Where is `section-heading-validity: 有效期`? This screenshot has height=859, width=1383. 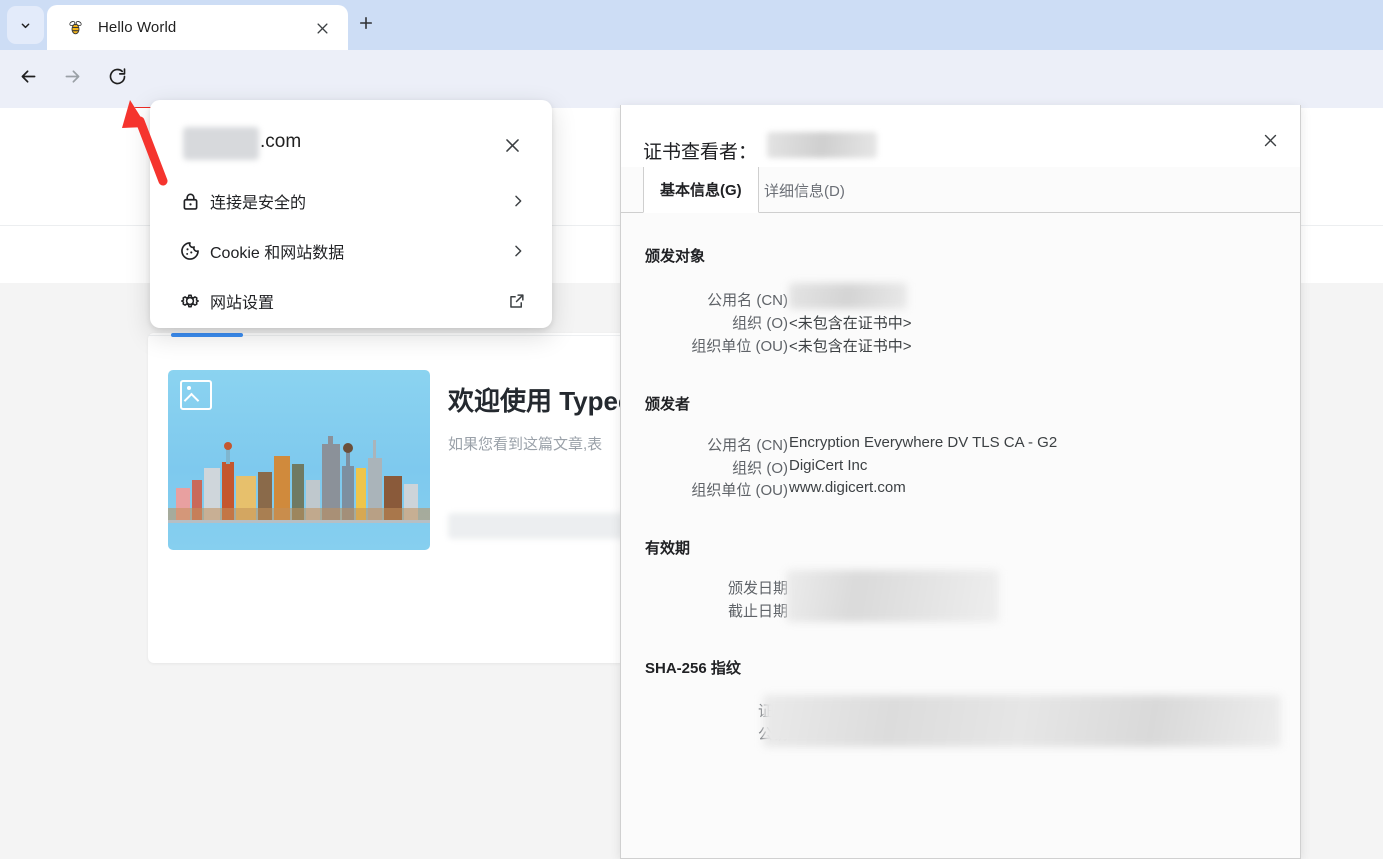
section-heading-validity: 有效期 is located at coordinates (668, 548).